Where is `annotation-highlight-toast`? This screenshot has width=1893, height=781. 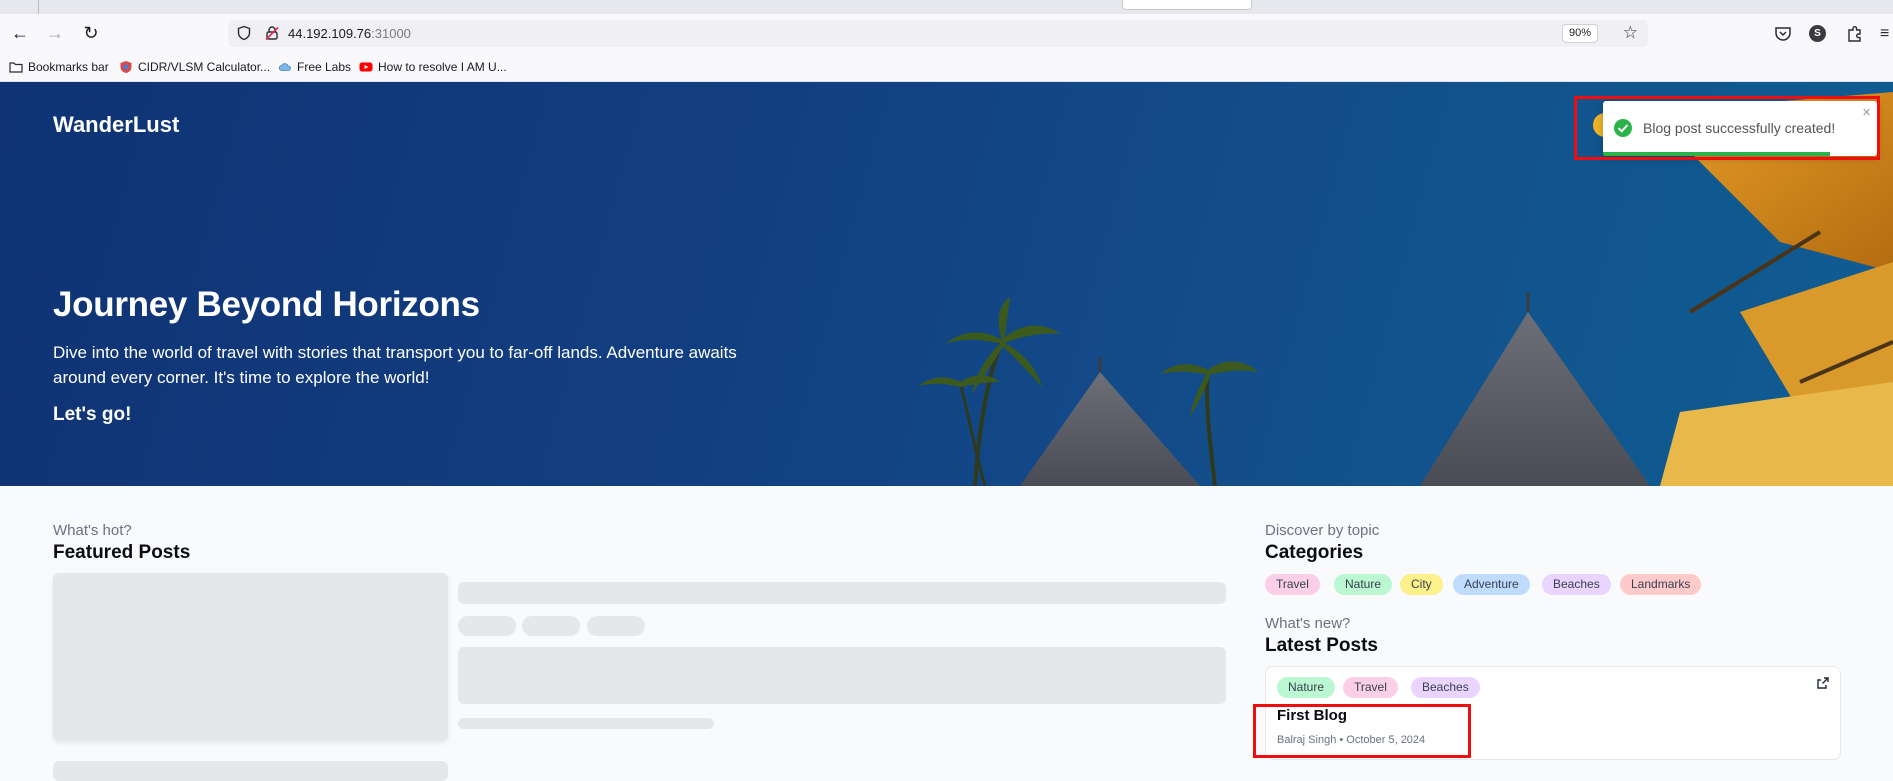 annotation-highlight-toast is located at coordinates (1727, 128).